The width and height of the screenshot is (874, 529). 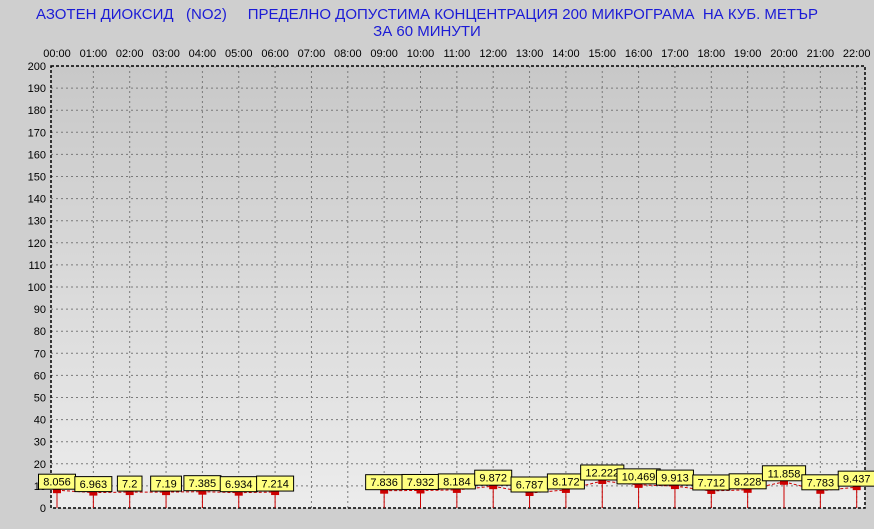 What do you see at coordinates (421, 483) in the screenshot?
I see `data-label: 7.932` at bounding box center [421, 483].